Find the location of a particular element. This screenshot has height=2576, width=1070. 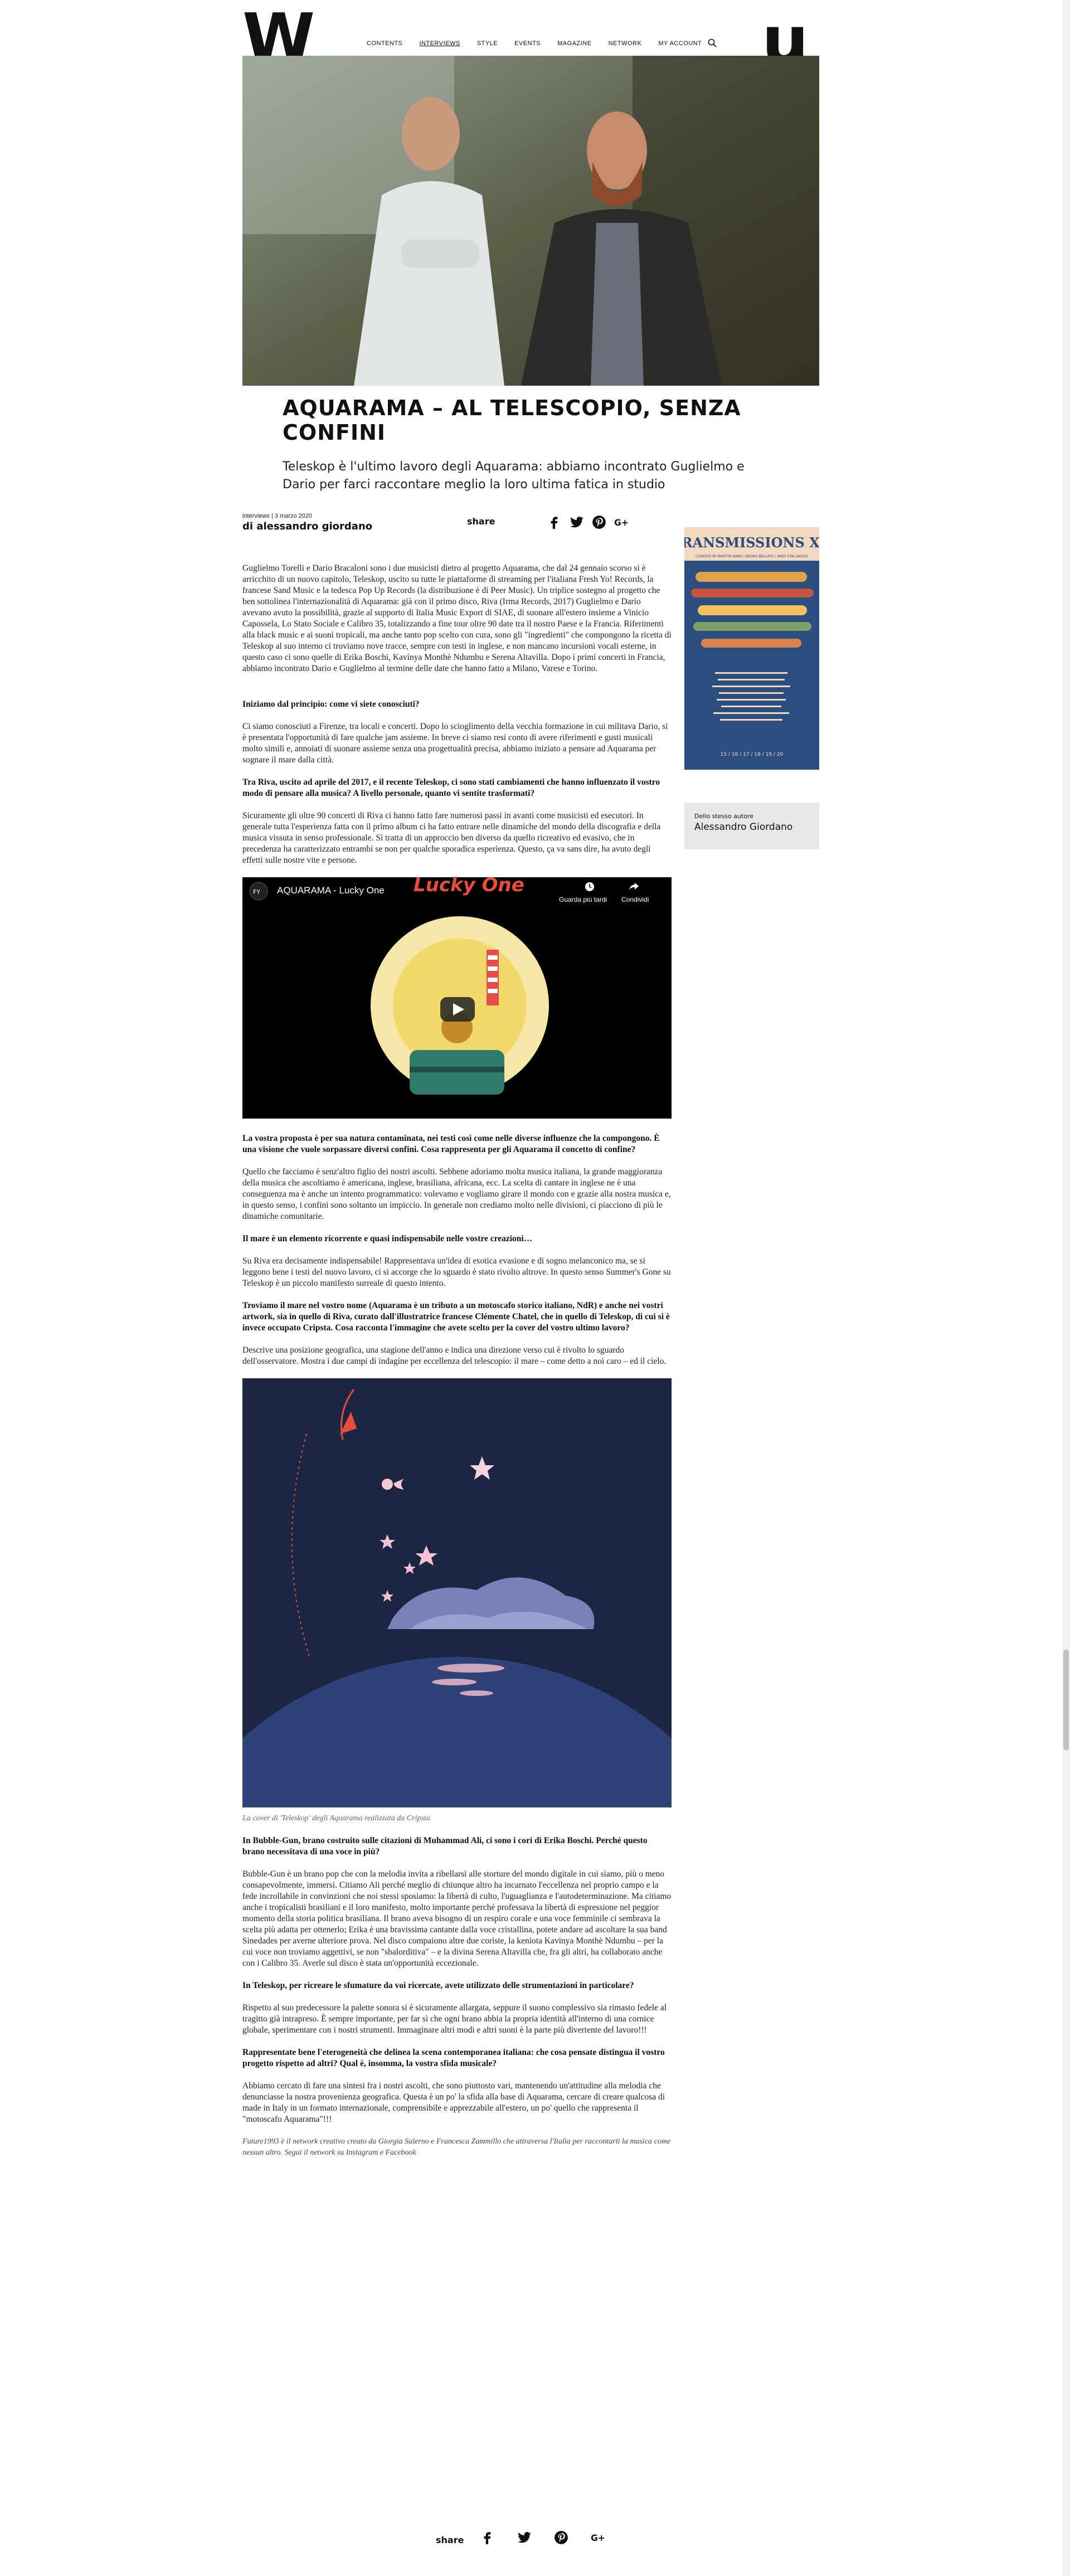

nav-network: NETWORK is located at coordinates (625, 43).